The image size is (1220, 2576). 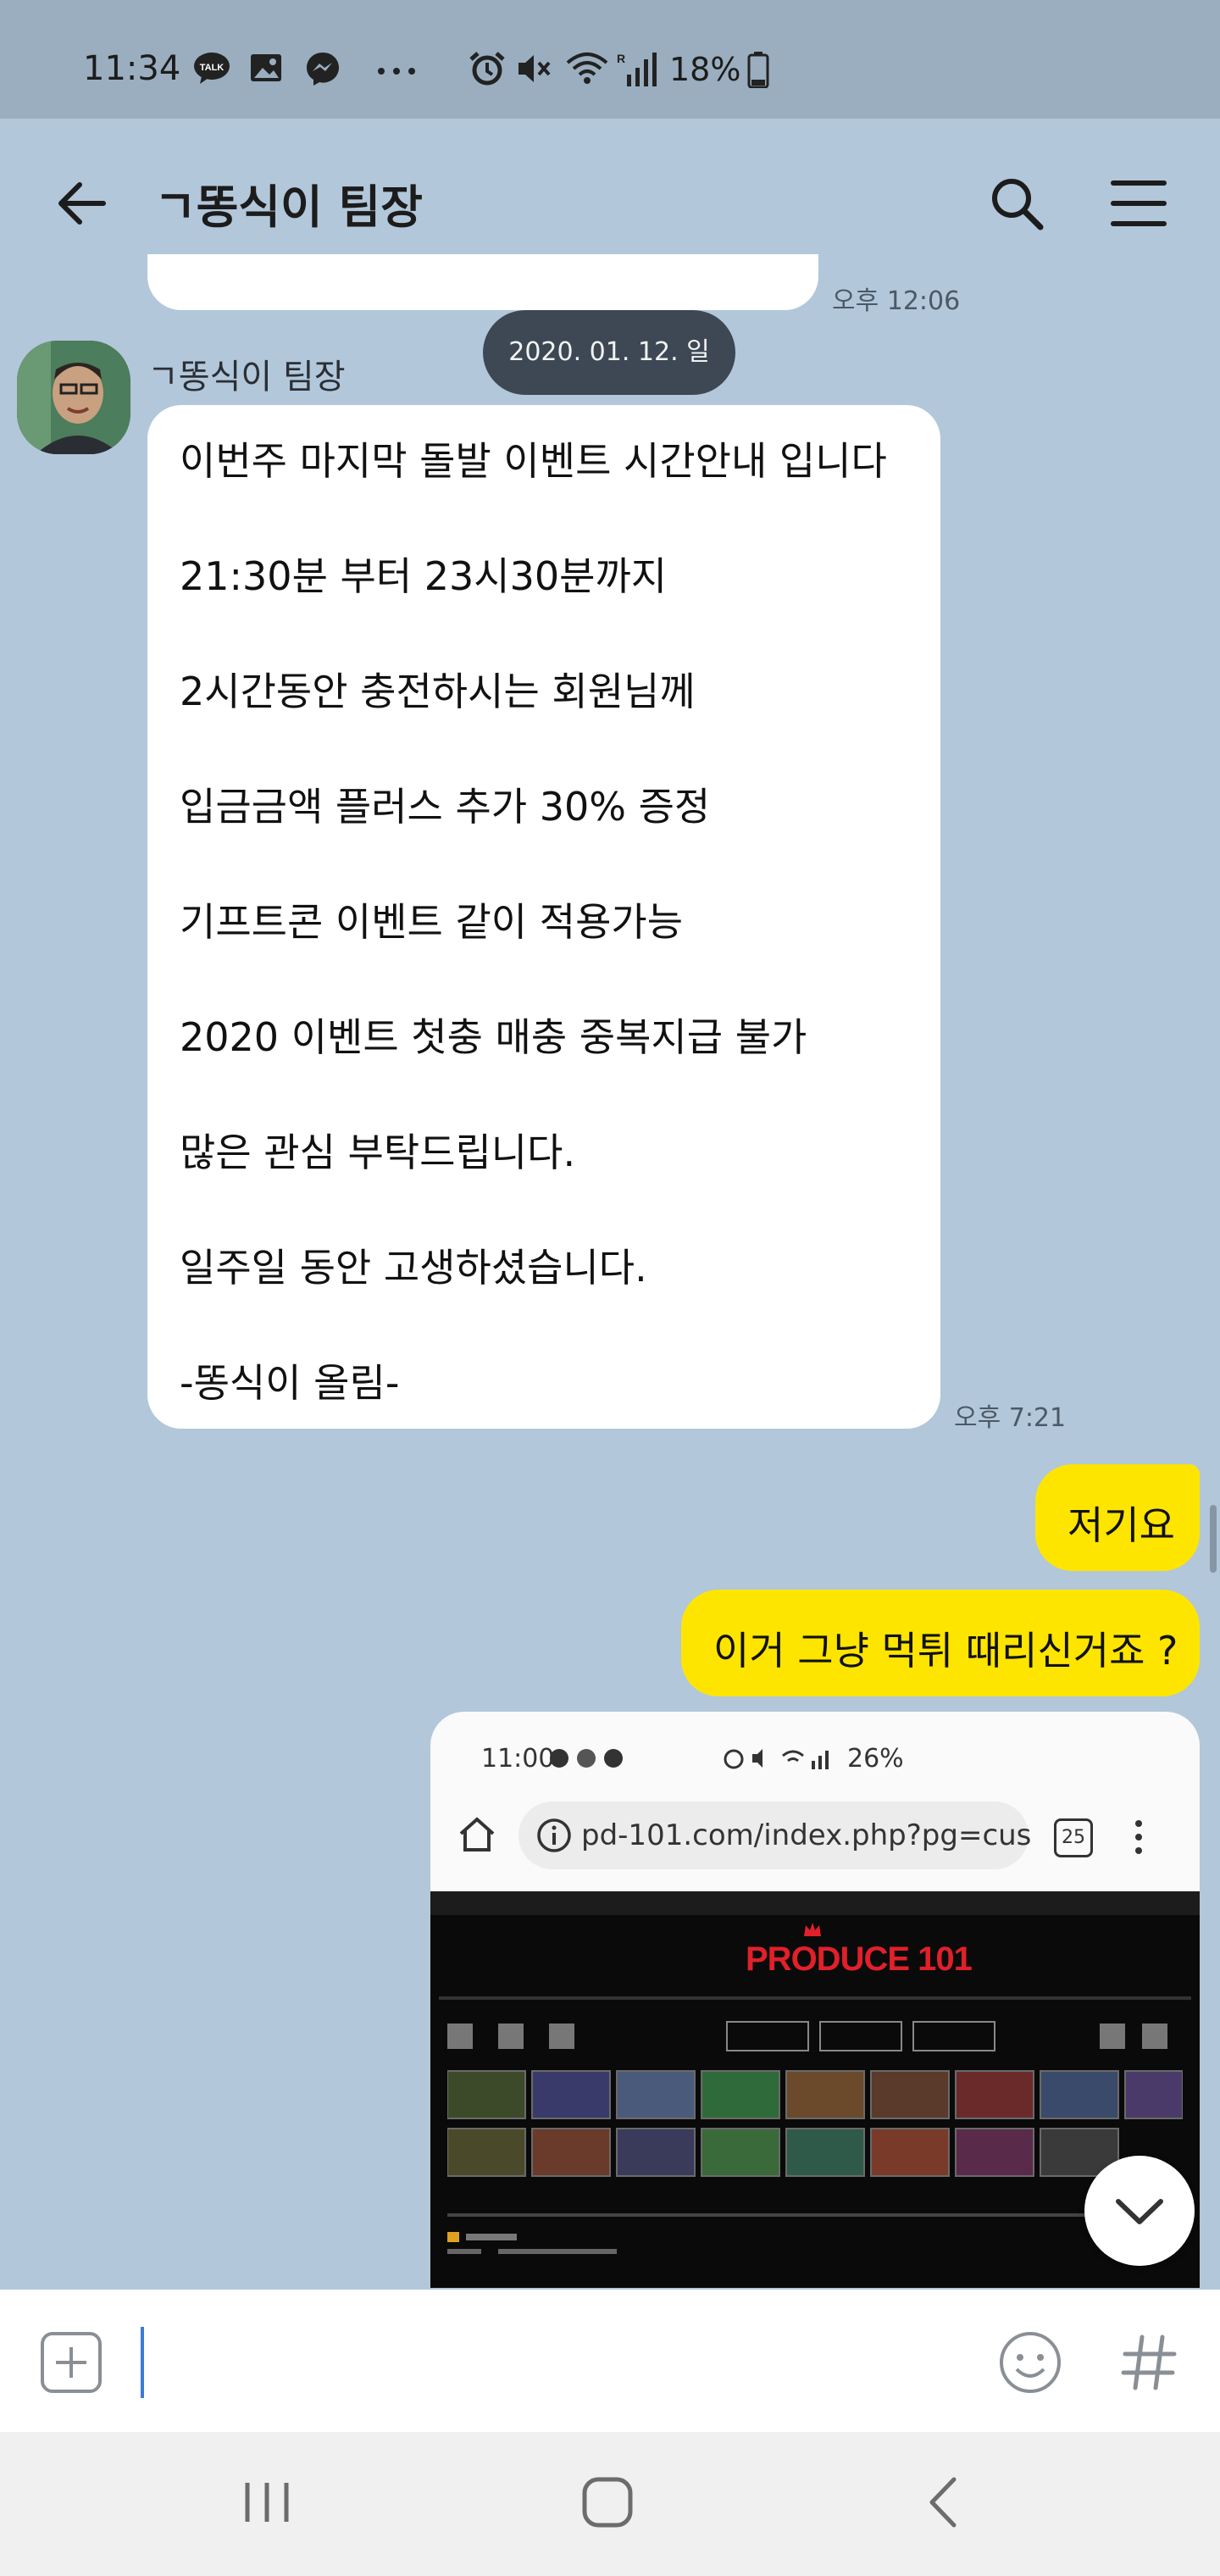 I want to click on hashtag-icon, so click(x=1148, y=2362).